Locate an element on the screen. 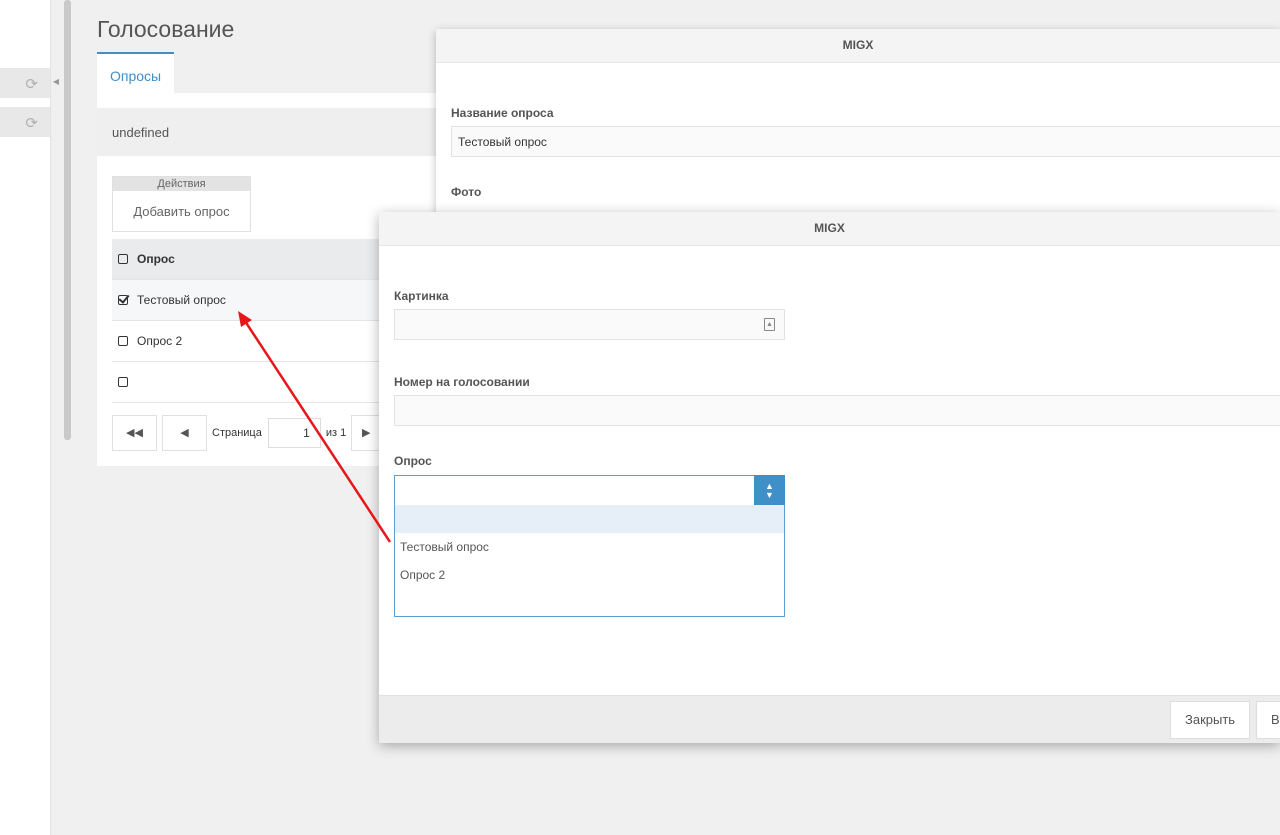  column-header-poll: Опрос is located at coordinates (156, 259).